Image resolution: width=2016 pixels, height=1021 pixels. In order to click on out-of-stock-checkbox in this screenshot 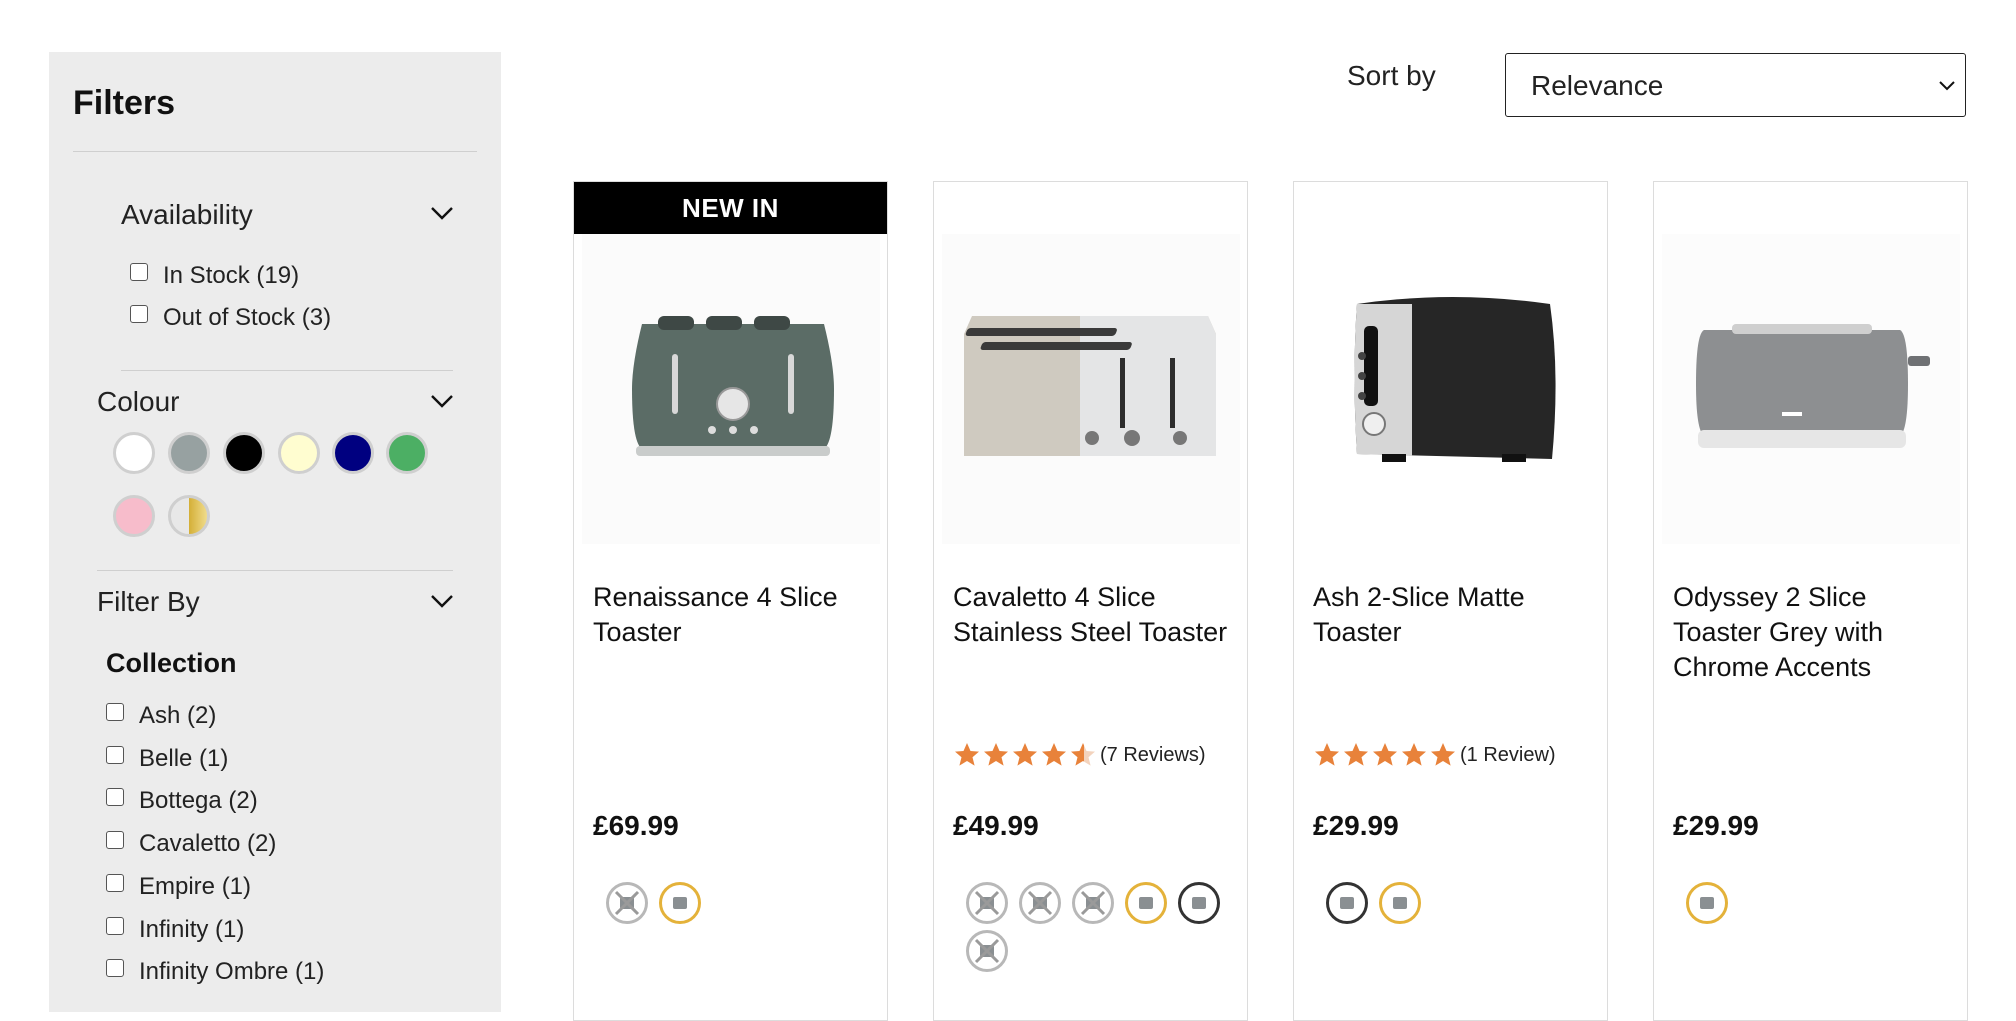, I will do `click(139, 314)`.